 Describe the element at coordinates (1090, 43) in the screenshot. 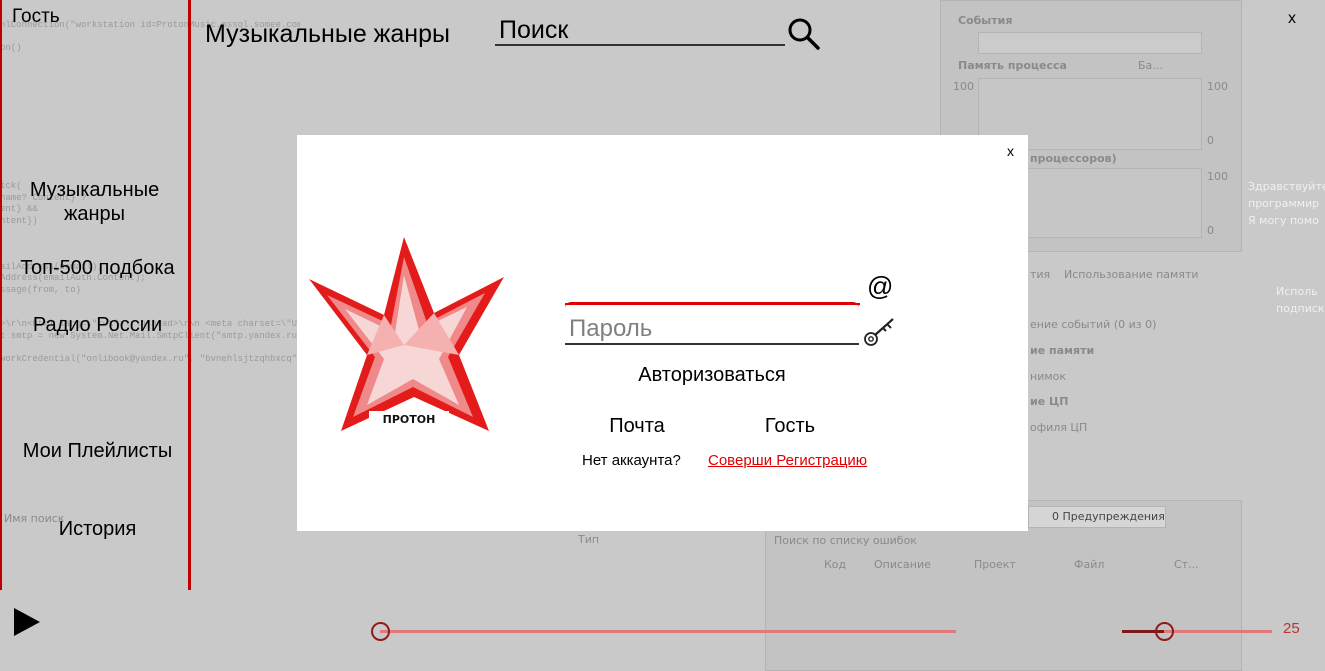

I see `background-box` at that location.